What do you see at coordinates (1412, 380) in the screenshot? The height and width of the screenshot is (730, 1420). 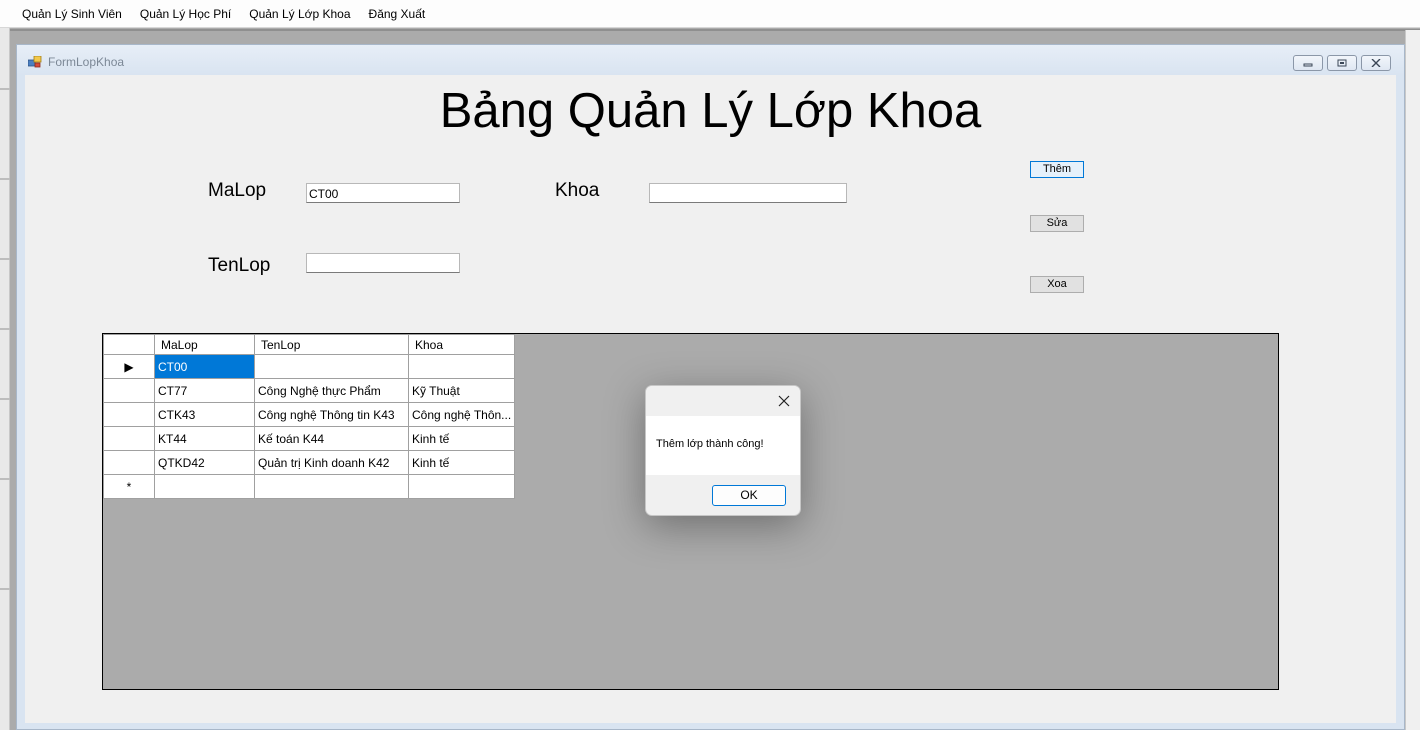 I see `mdi-right-edge` at bounding box center [1412, 380].